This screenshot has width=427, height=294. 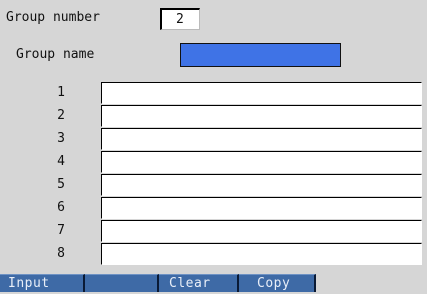 What do you see at coordinates (61, 230) in the screenshot?
I see `row-number: 7` at bounding box center [61, 230].